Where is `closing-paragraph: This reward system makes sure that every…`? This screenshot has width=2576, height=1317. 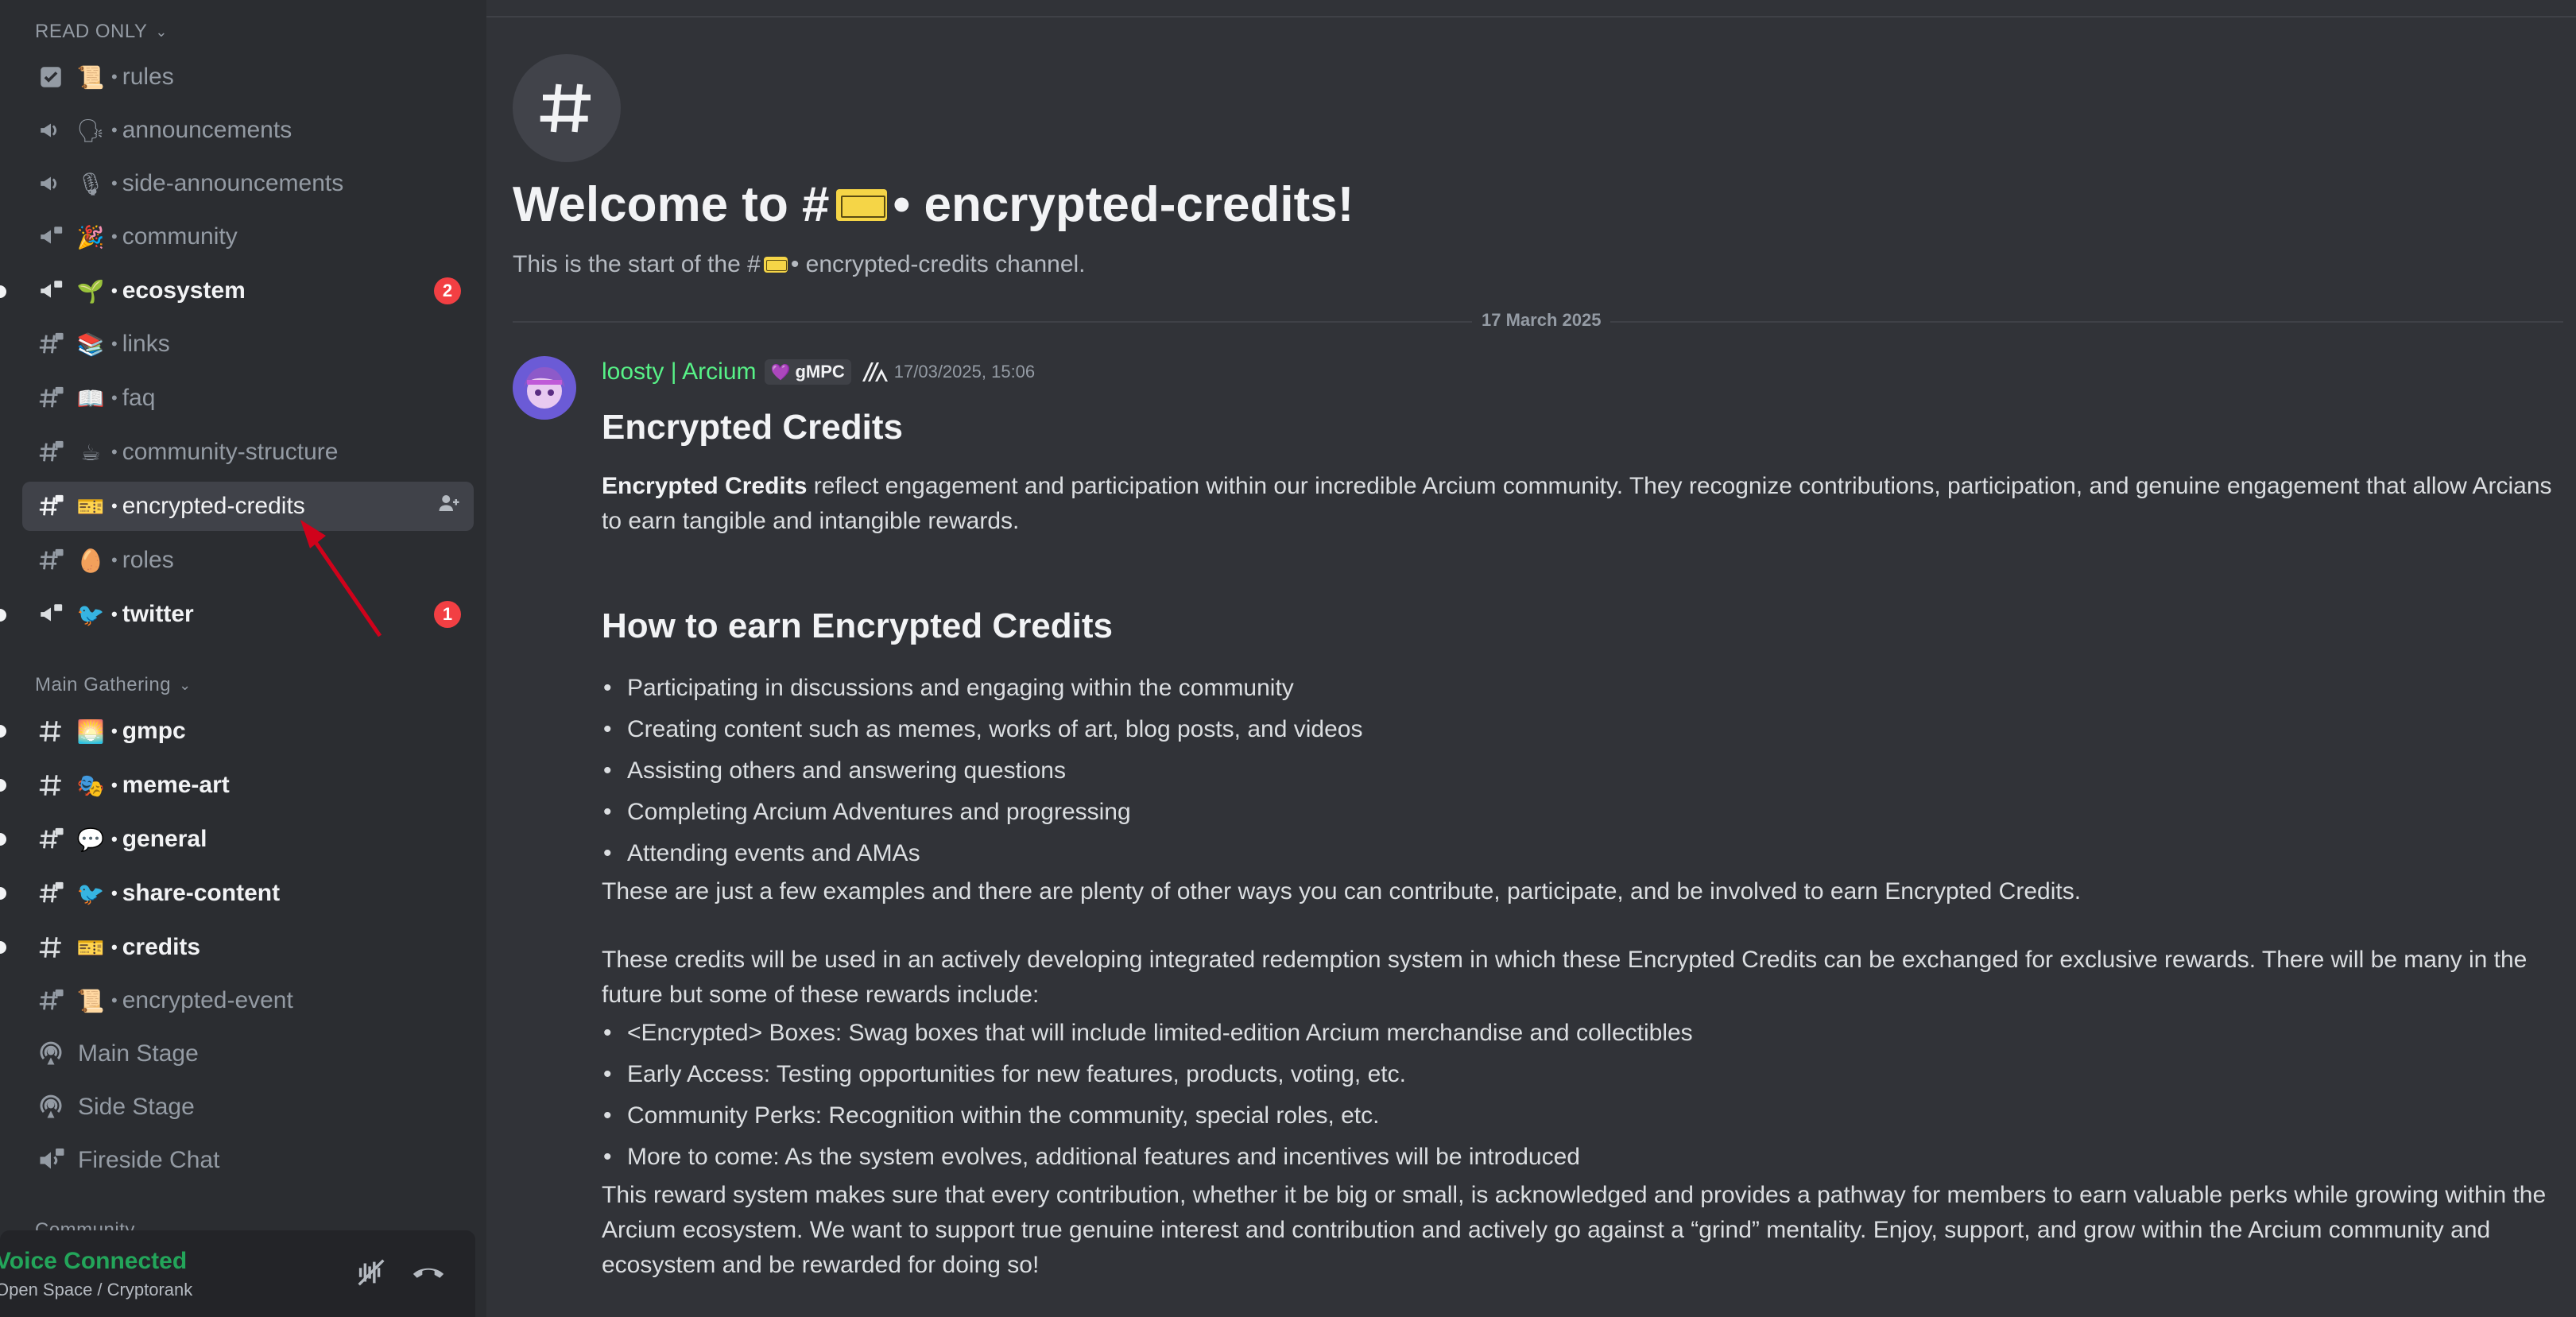
closing-paragraph: This reward system makes sure that every… is located at coordinates (1574, 1230).